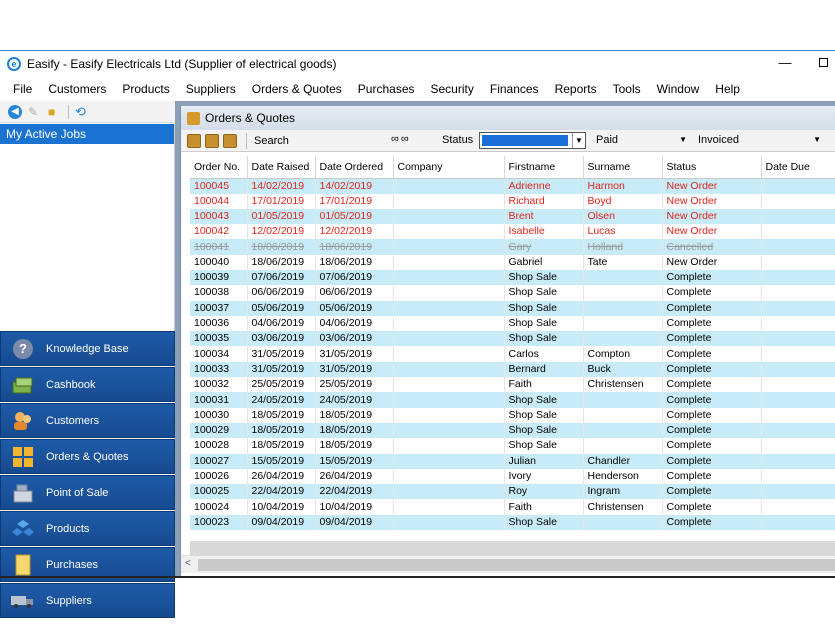 The width and height of the screenshot is (835, 626). Describe the element at coordinates (712, 167) in the screenshot. I see `col-status: Status` at that location.